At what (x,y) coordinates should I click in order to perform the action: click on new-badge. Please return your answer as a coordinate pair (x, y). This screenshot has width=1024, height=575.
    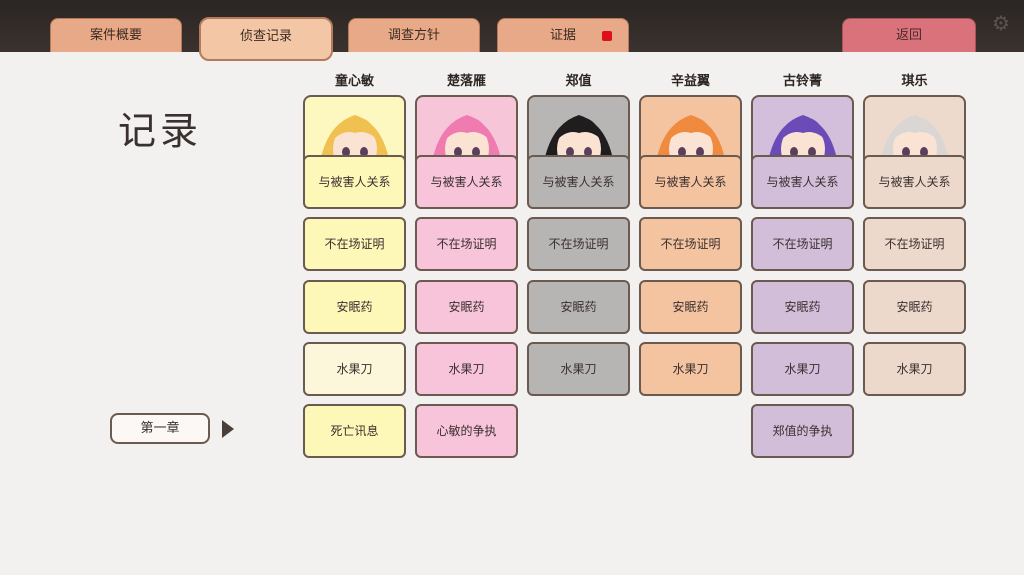
    Looking at the image, I should click on (607, 36).